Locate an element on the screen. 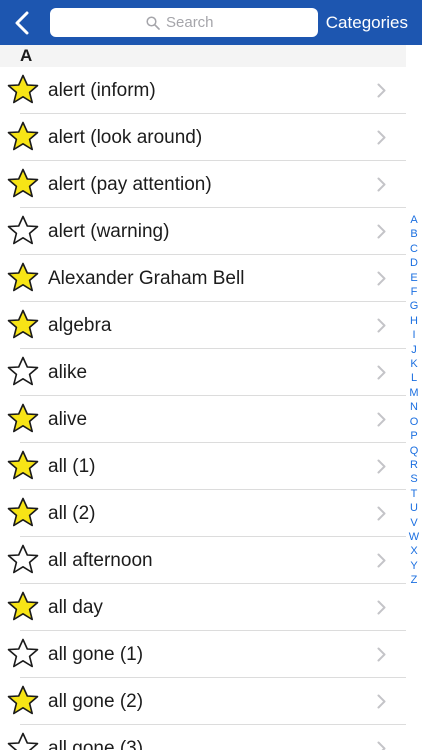  list-item: Alexander Graham Bell is located at coordinates (203, 278).